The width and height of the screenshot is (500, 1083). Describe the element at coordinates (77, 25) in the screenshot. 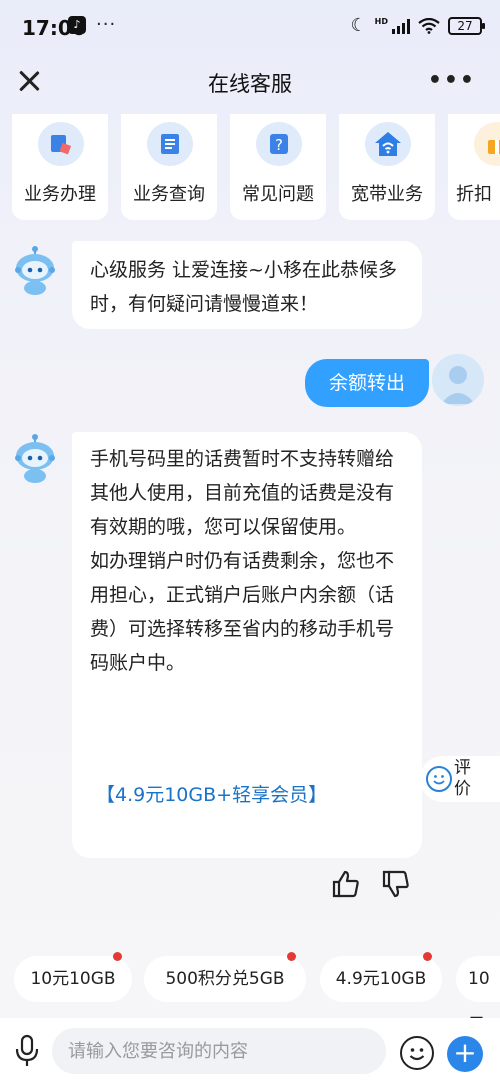

I see `tiktok-icon: ♪` at that location.